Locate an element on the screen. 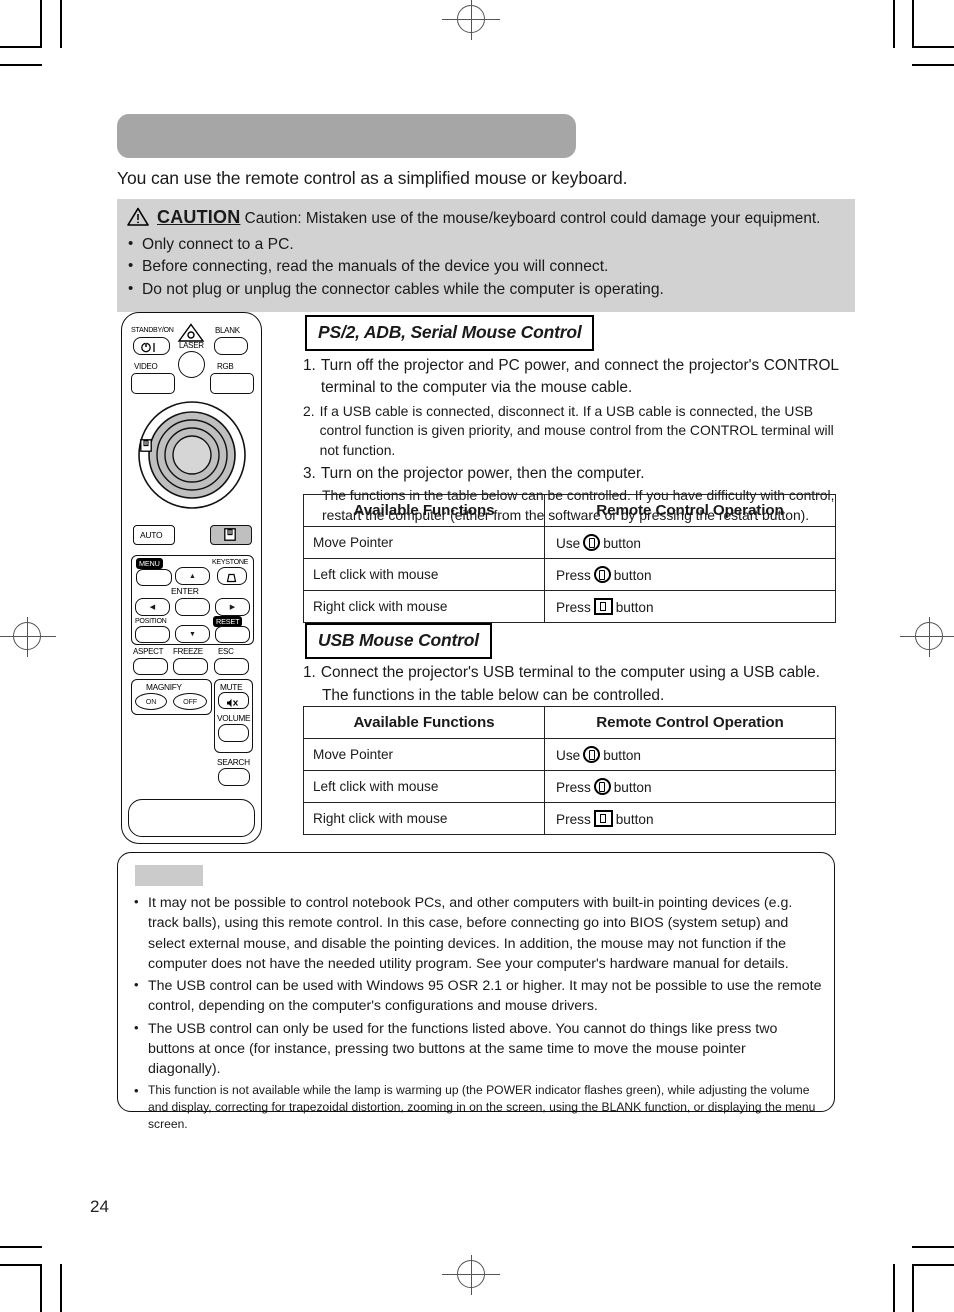 Image resolution: width=954 pixels, height=1312 pixels. remote-label-volume: VOLUME is located at coordinates (234, 718).